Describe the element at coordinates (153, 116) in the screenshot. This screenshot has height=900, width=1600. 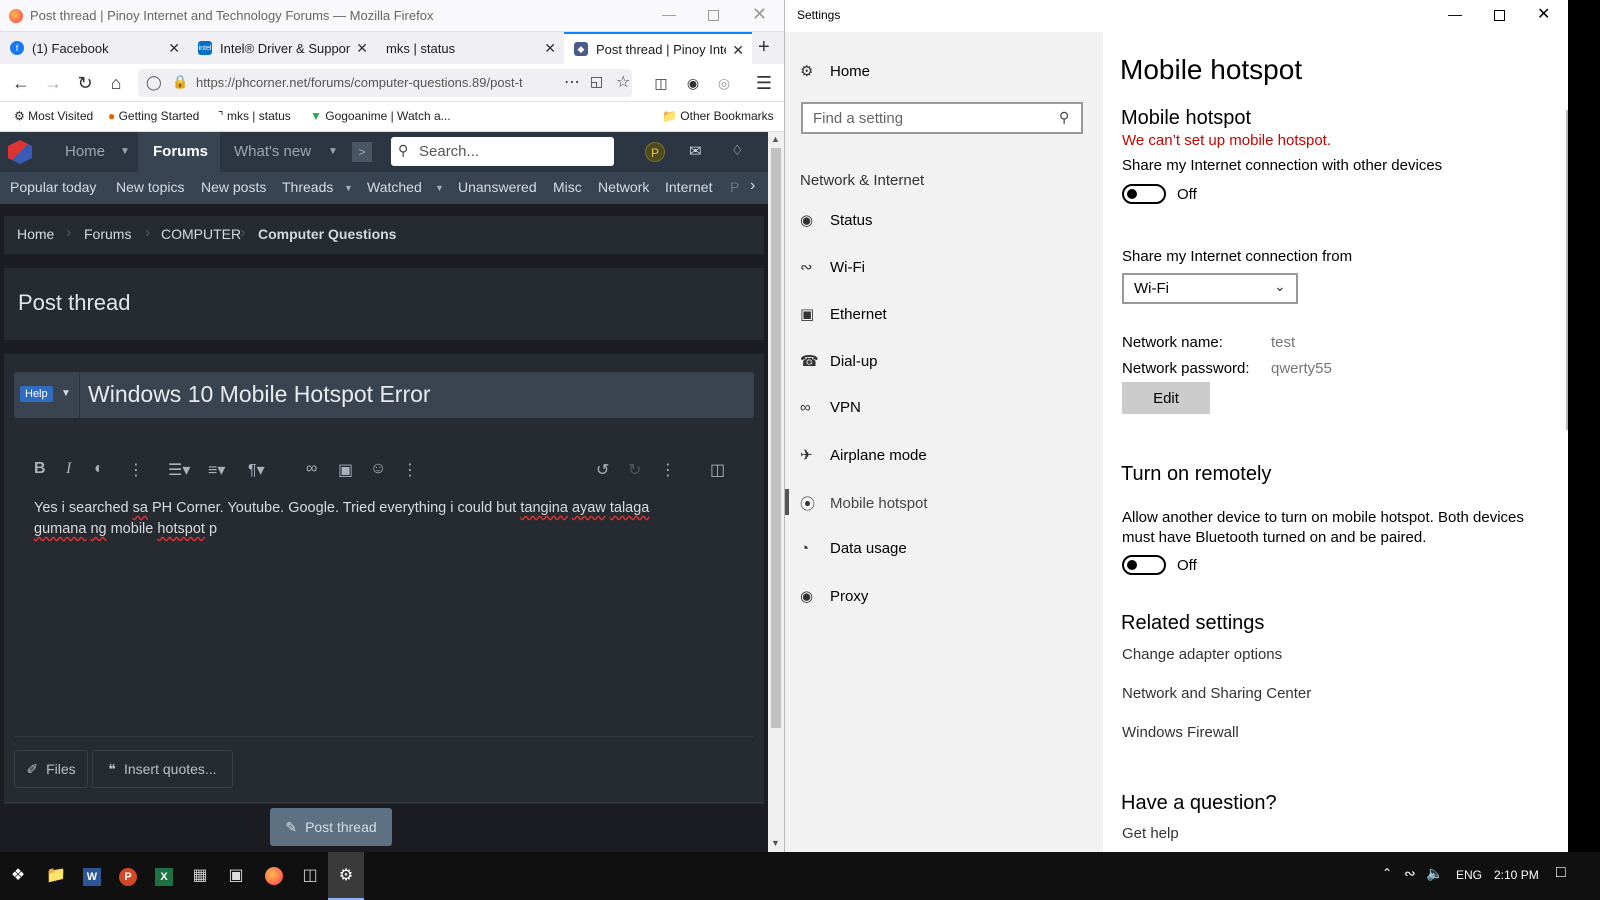
I see `bookmark-getting-started: ● Getting Started` at that location.